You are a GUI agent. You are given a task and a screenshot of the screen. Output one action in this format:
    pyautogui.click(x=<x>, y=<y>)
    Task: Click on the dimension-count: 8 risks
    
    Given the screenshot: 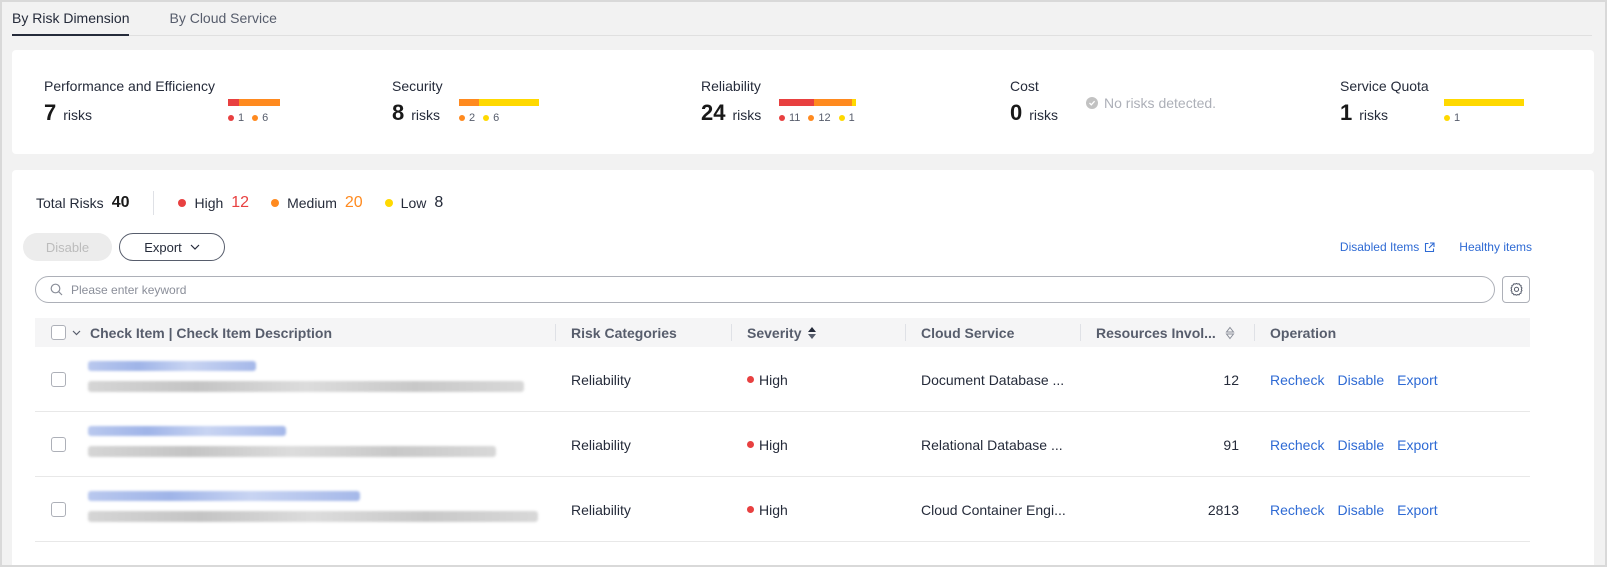 What is the action you would take?
    pyautogui.click(x=417, y=113)
    